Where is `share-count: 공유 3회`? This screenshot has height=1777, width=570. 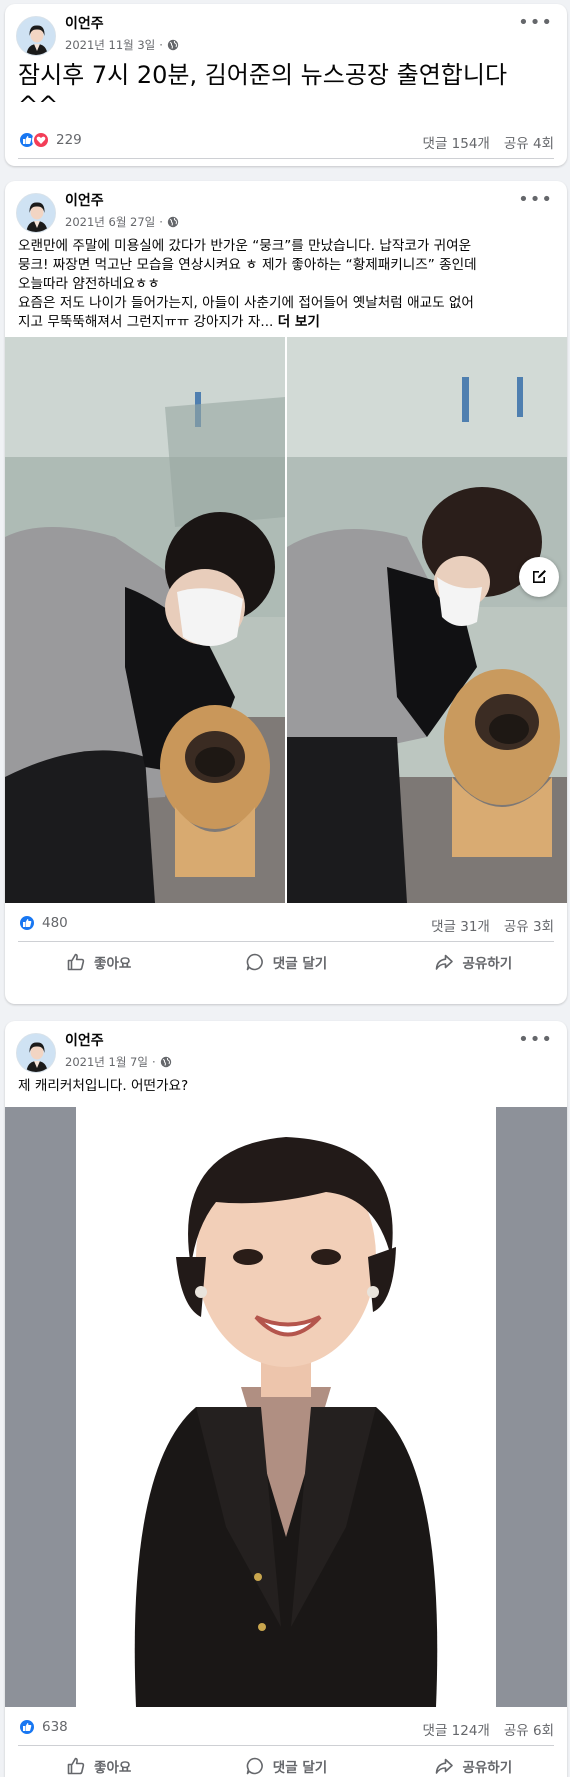 share-count: 공유 3회 is located at coordinates (529, 925).